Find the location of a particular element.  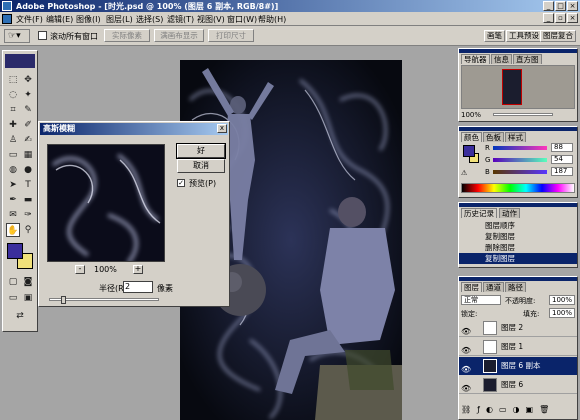

layer-row: 👁 图层 1 is located at coordinates (518, 347).